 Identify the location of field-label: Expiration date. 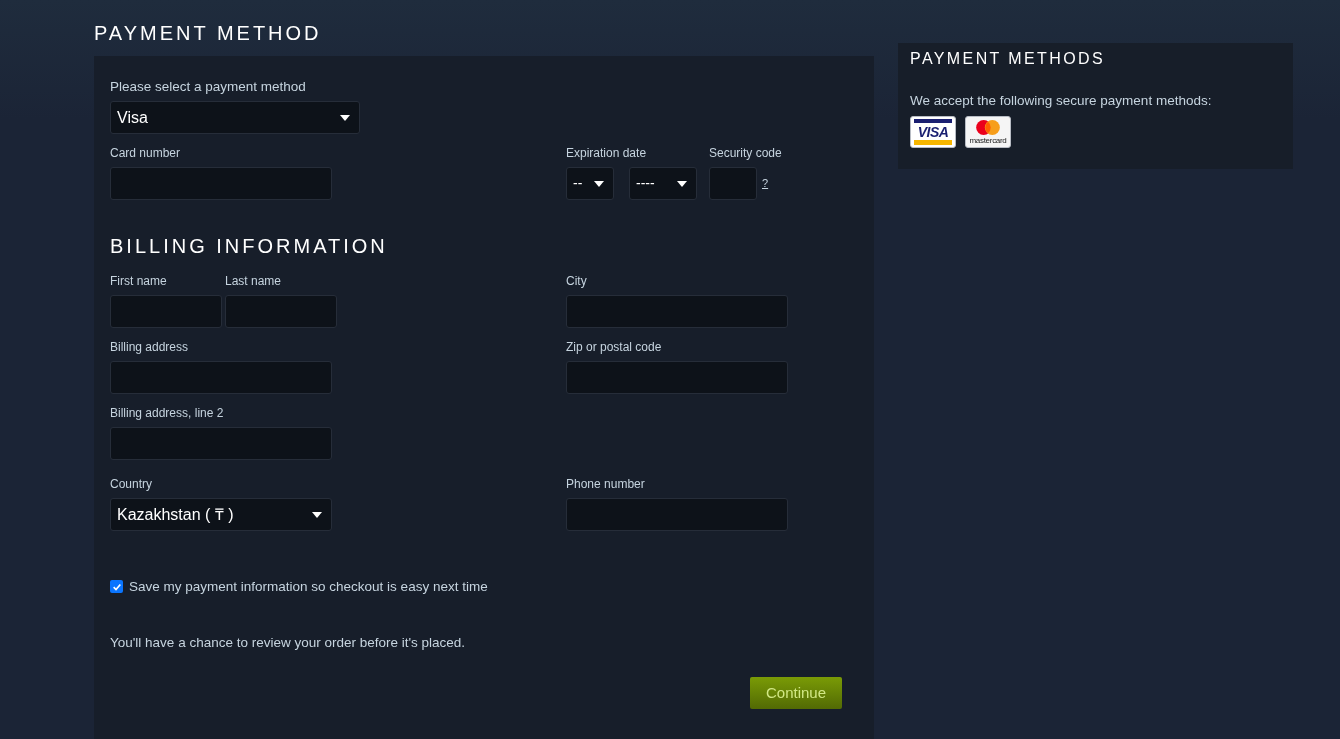
(606, 153).